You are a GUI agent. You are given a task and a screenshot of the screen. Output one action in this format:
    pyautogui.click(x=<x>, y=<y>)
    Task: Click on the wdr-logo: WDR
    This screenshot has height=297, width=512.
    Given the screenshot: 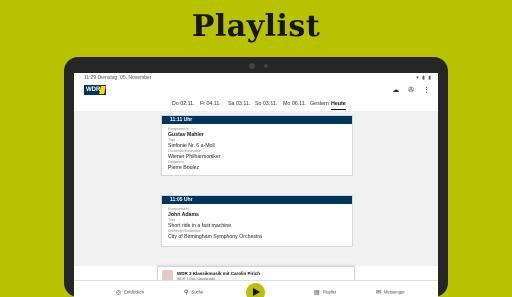 What is the action you would take?
    pyautogui.click(x=95, y=90)
    